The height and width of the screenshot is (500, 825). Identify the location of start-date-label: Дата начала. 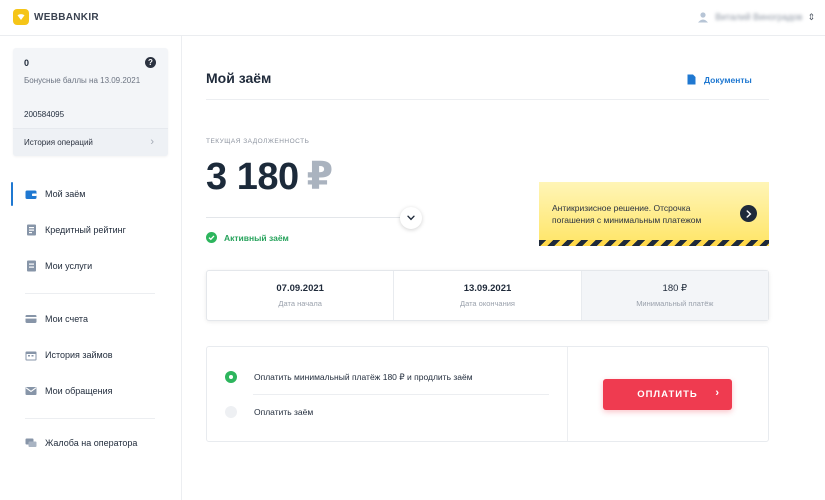
(300, 303).